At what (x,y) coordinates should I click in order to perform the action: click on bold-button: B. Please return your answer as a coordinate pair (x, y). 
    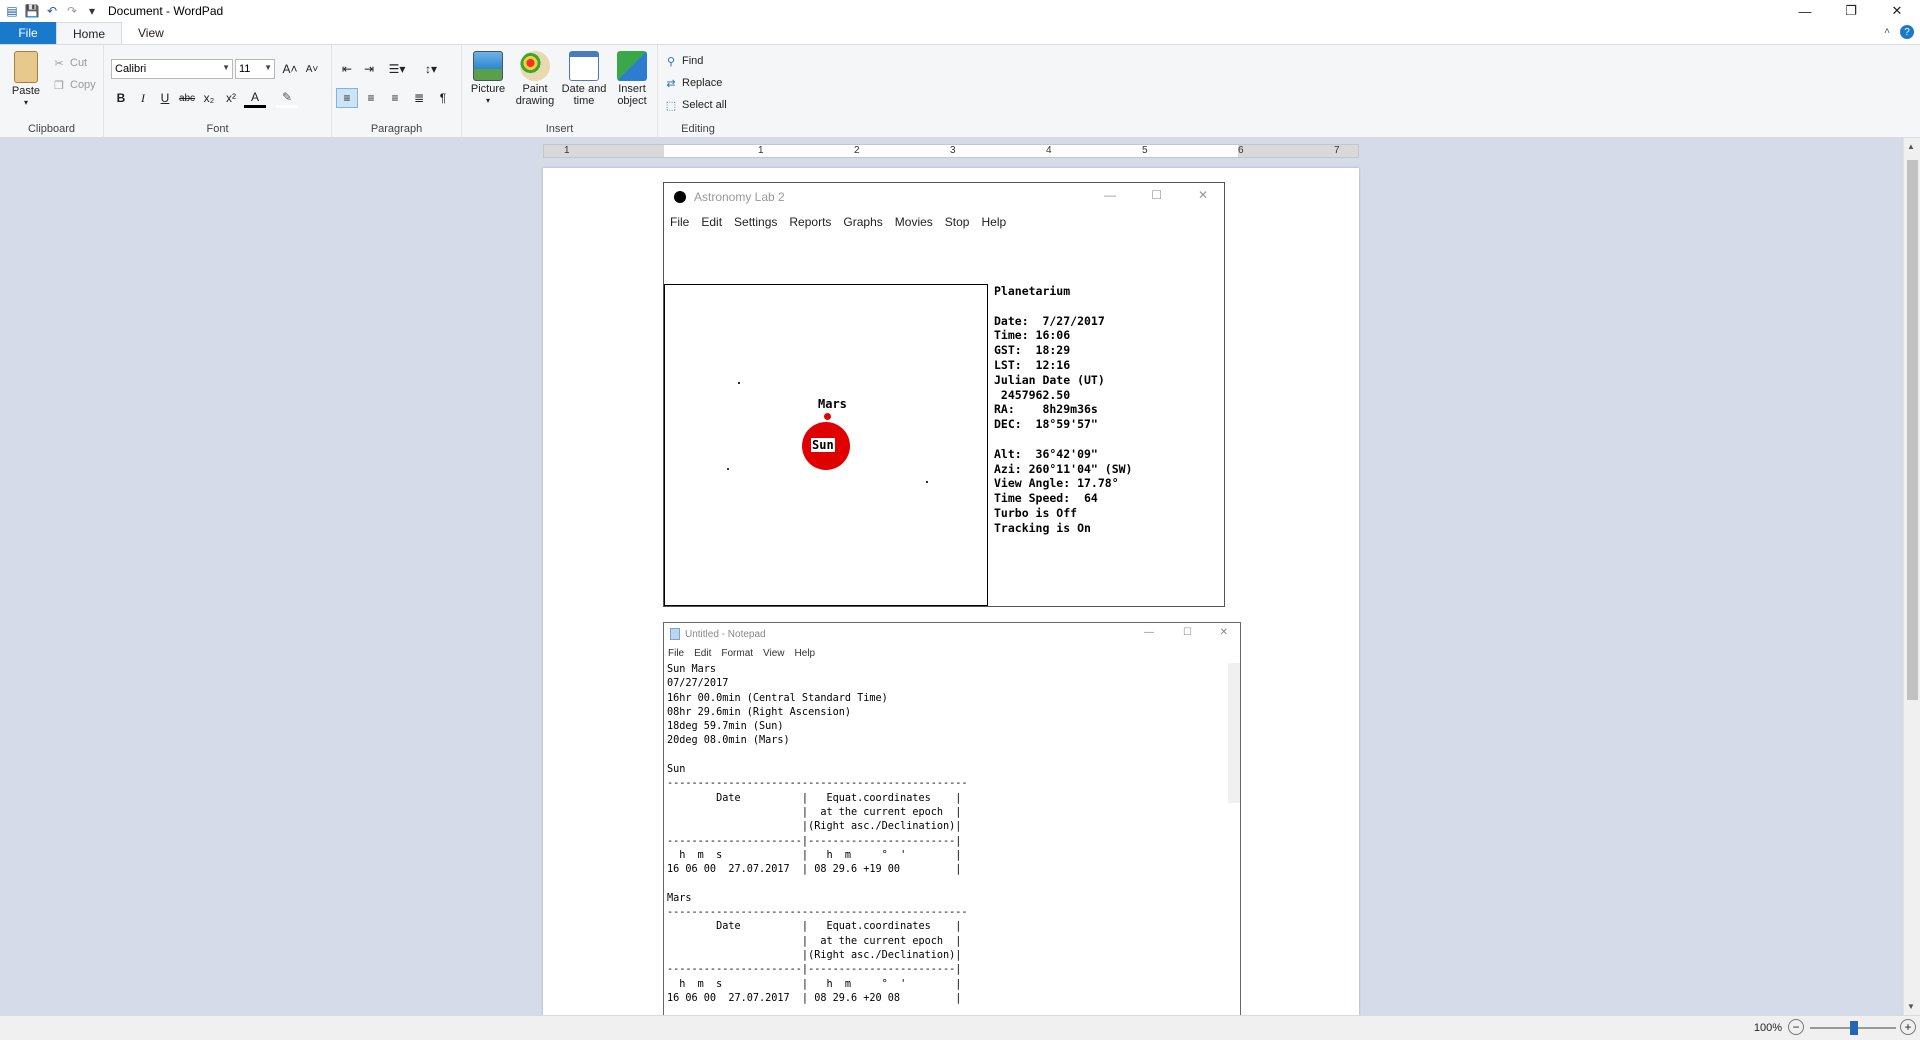
    Looking at the image, I should click on (121, 98).